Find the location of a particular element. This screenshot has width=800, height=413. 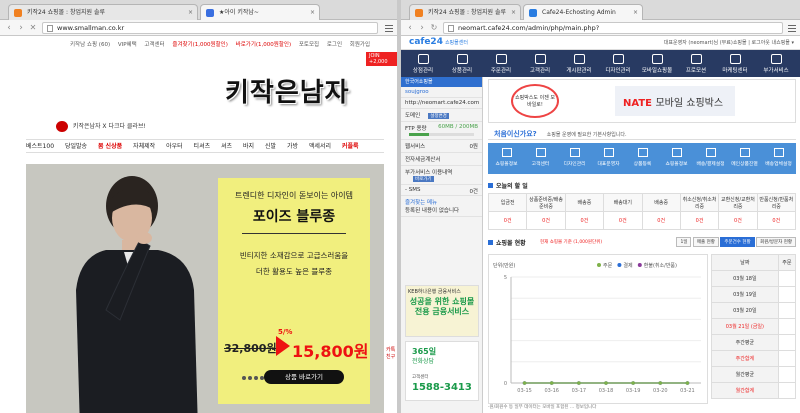

table-cell: 주문 is located at coordinates (787, 262).